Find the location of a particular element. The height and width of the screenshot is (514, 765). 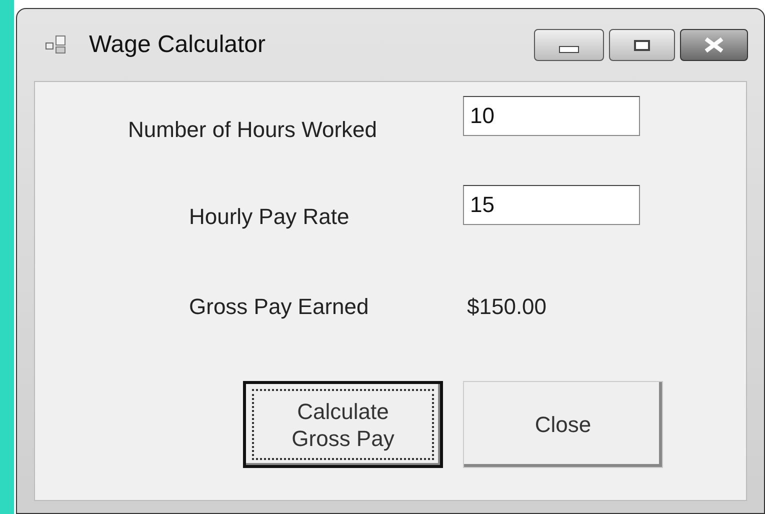

result-label: Gross Pay Earned is located at coordinates (279, 306).